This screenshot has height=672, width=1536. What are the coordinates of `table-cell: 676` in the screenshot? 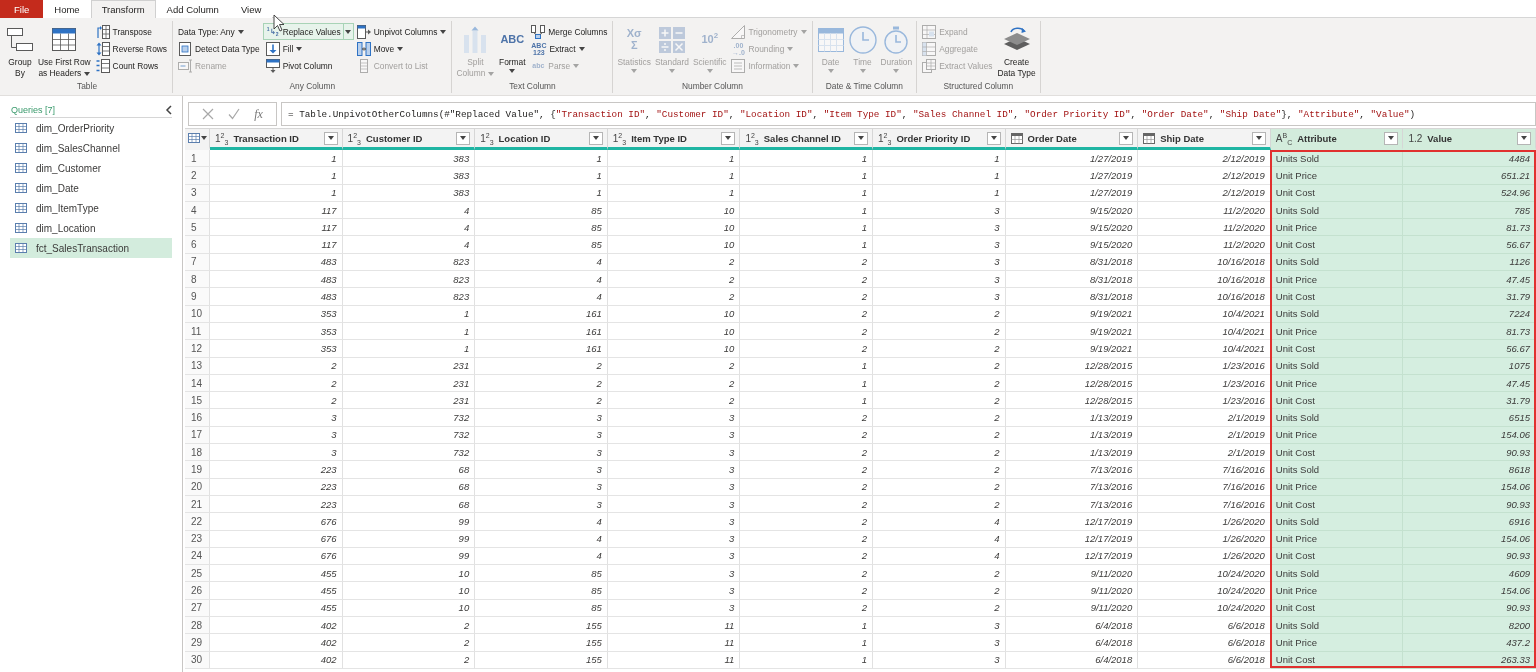 It's located at (276, 522).